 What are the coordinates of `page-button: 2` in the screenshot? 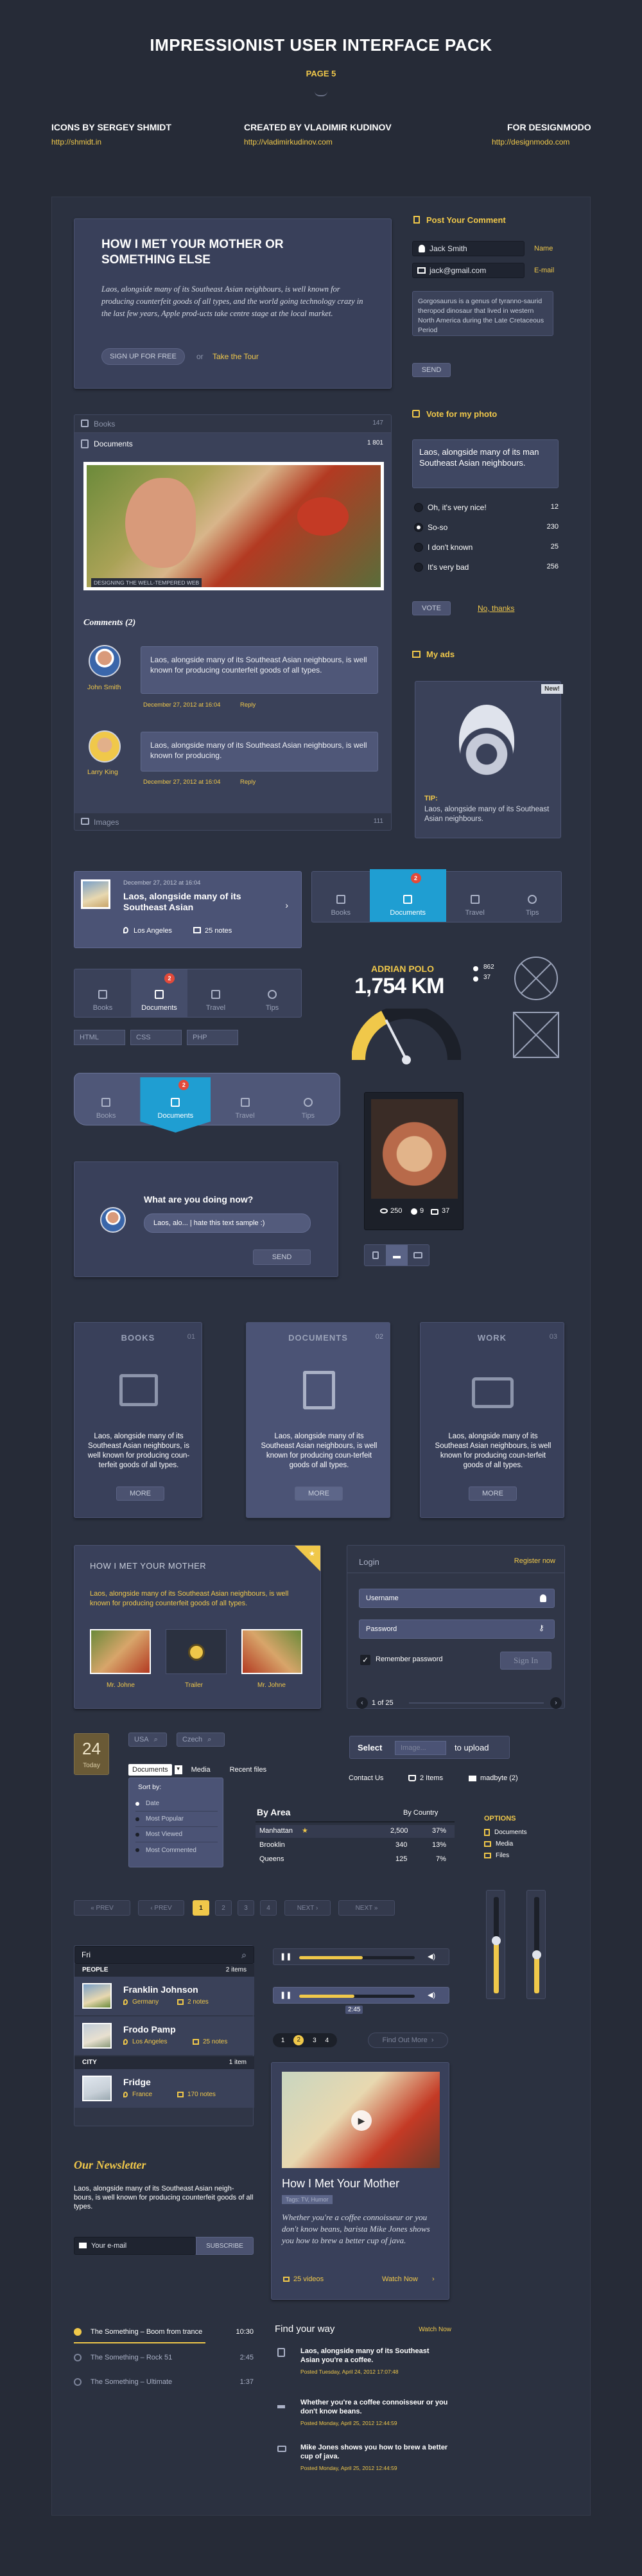 It's located at (223, 1908).